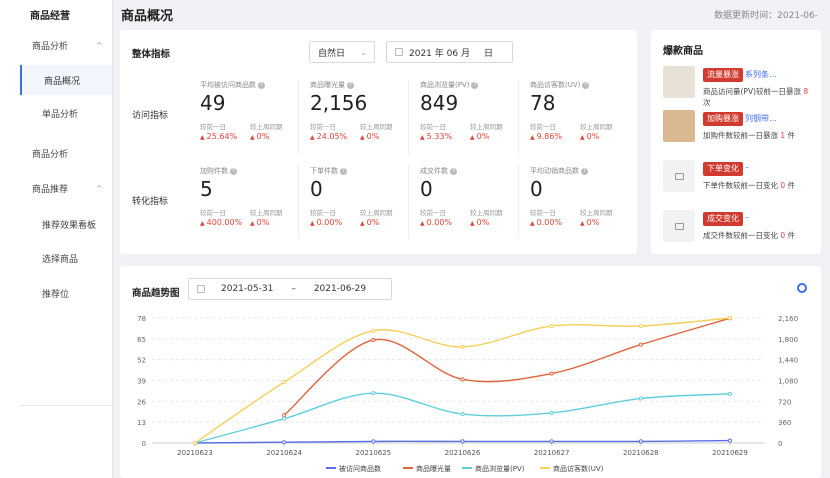 The width and height of the screenshot is (830, 478). Describe the element at coordinates (56, 45) in the screenshot. I see `sidebar-item-product-analysis: 商品分析 ^` at that location.